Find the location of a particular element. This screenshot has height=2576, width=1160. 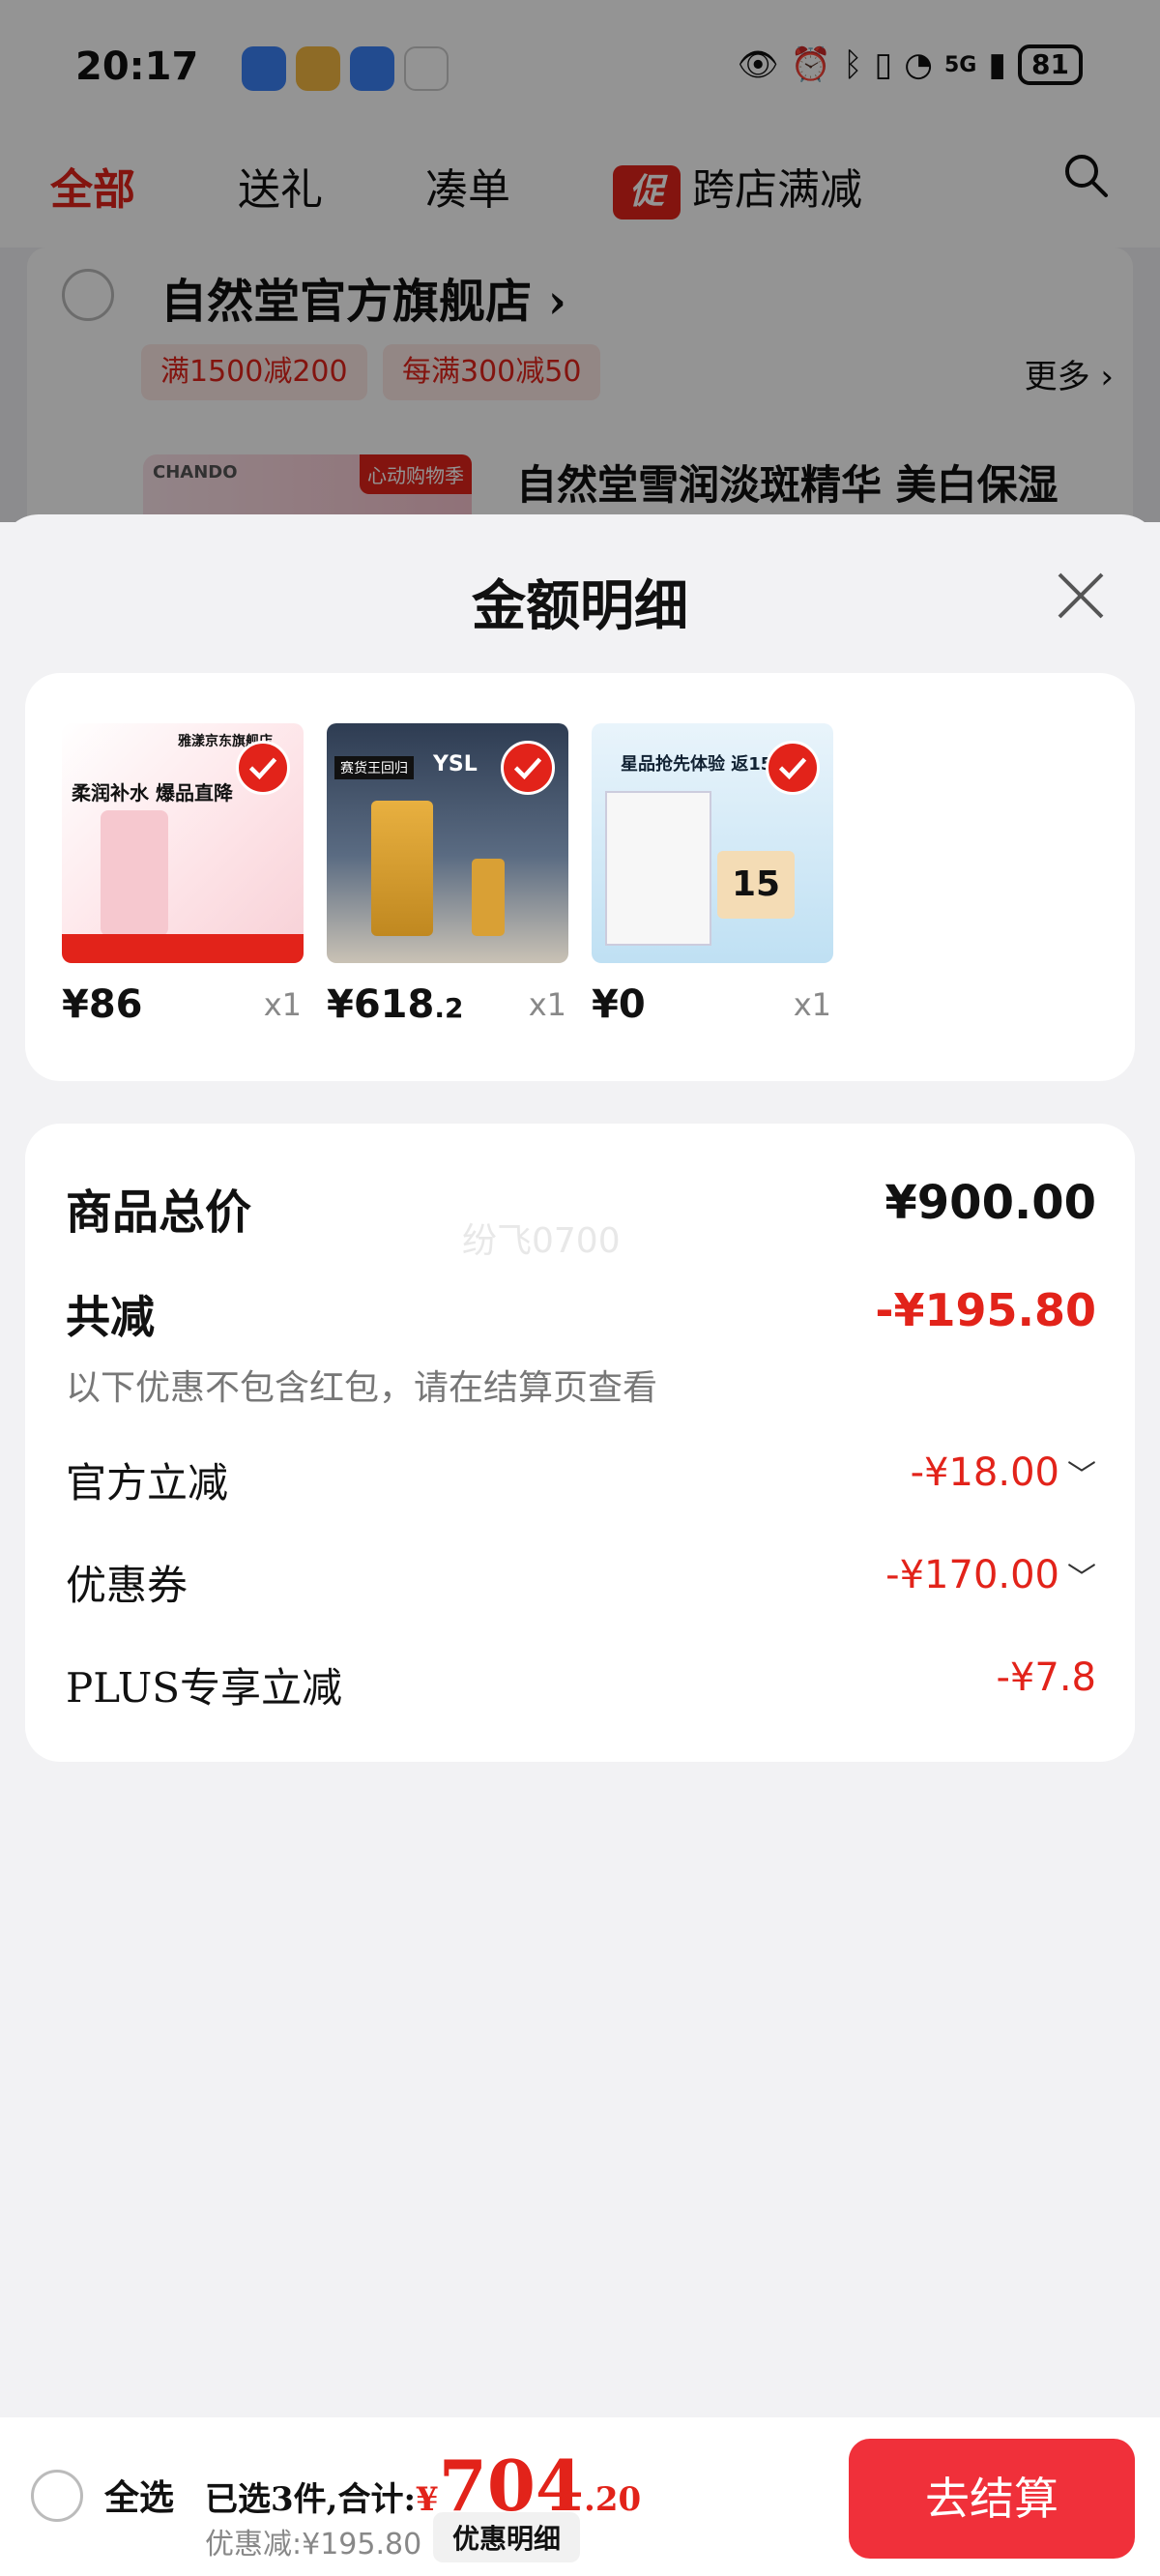

checkout-button: 去结算 is located at coordinates (992, 2499).